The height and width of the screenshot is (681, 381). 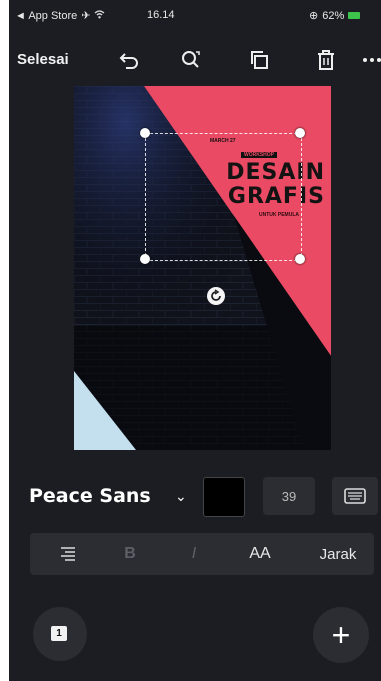 What do you see at coordinates (371, 60) in the screenshot?
I see `more-icon` at bounding box center [371, 60].